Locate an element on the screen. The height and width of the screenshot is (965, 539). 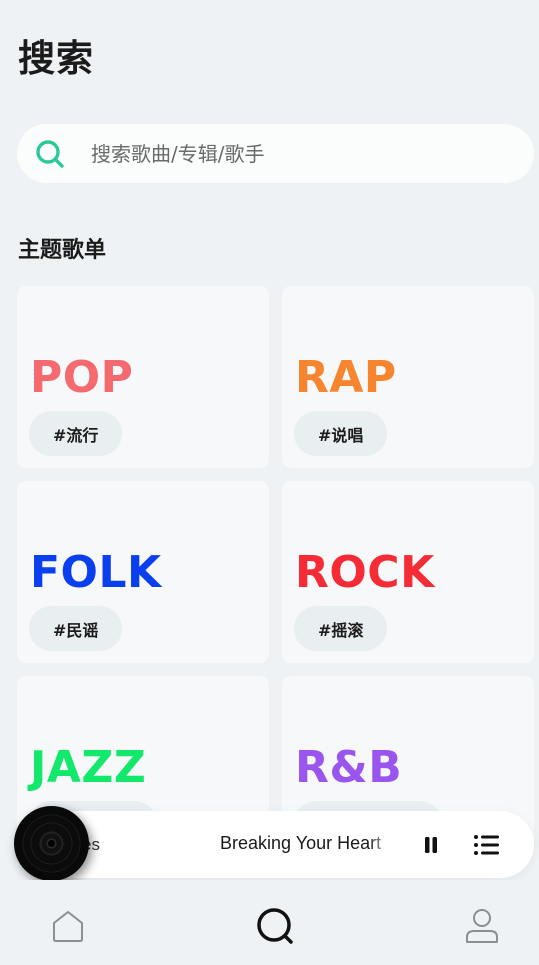
genre-title: POP is located at coordinates (82, 377).